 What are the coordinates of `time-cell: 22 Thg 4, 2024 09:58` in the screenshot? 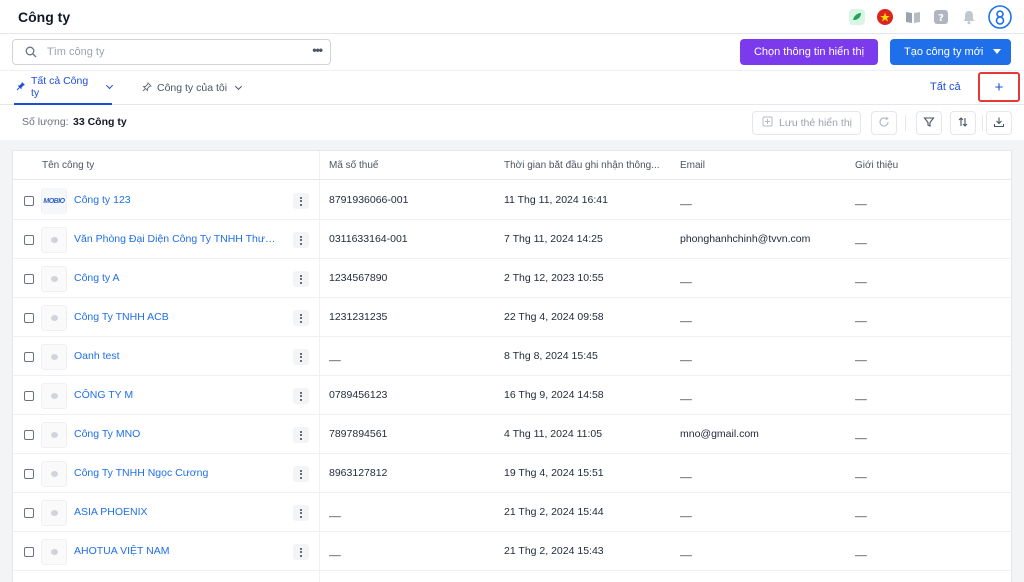 It's located at (554, 317).